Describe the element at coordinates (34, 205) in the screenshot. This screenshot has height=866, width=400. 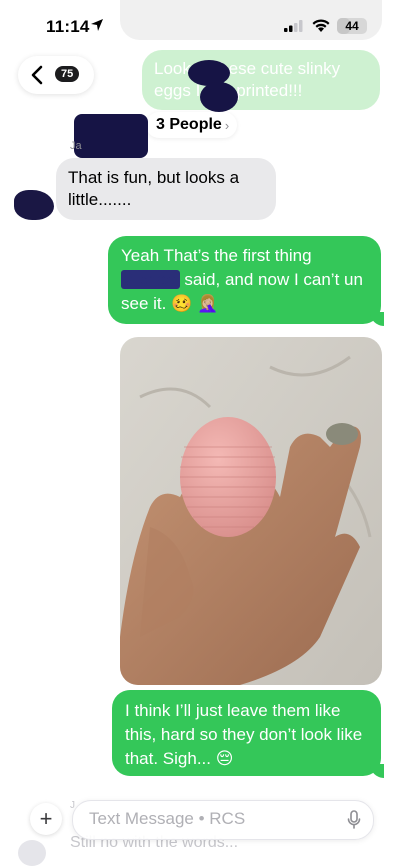
I see `sender-avatar` at that location.